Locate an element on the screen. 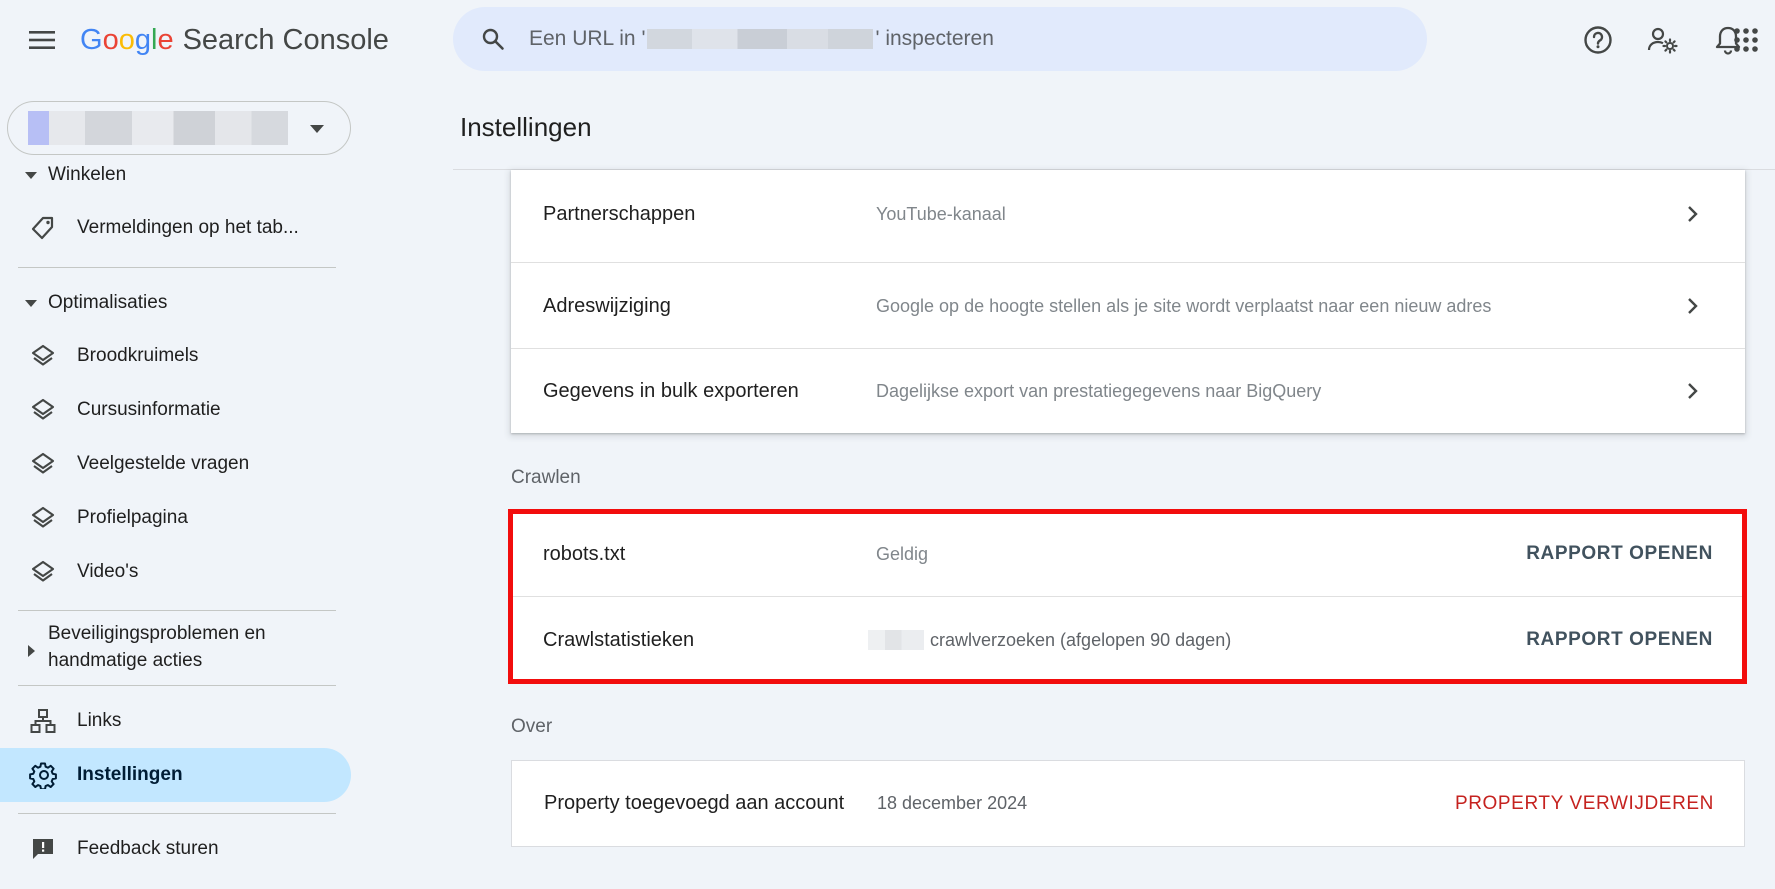  crawl-section-label: Crawlen is located at coordinates (546, 477).